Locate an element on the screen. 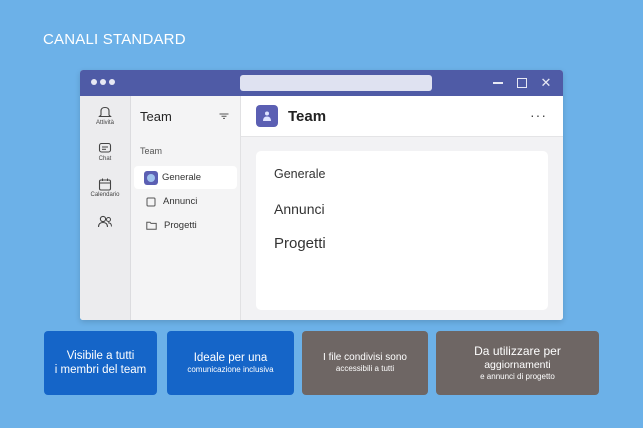 The height and width of the screenshot is (428, 643). channel-label: Generale is located at coordinates (182, 177).